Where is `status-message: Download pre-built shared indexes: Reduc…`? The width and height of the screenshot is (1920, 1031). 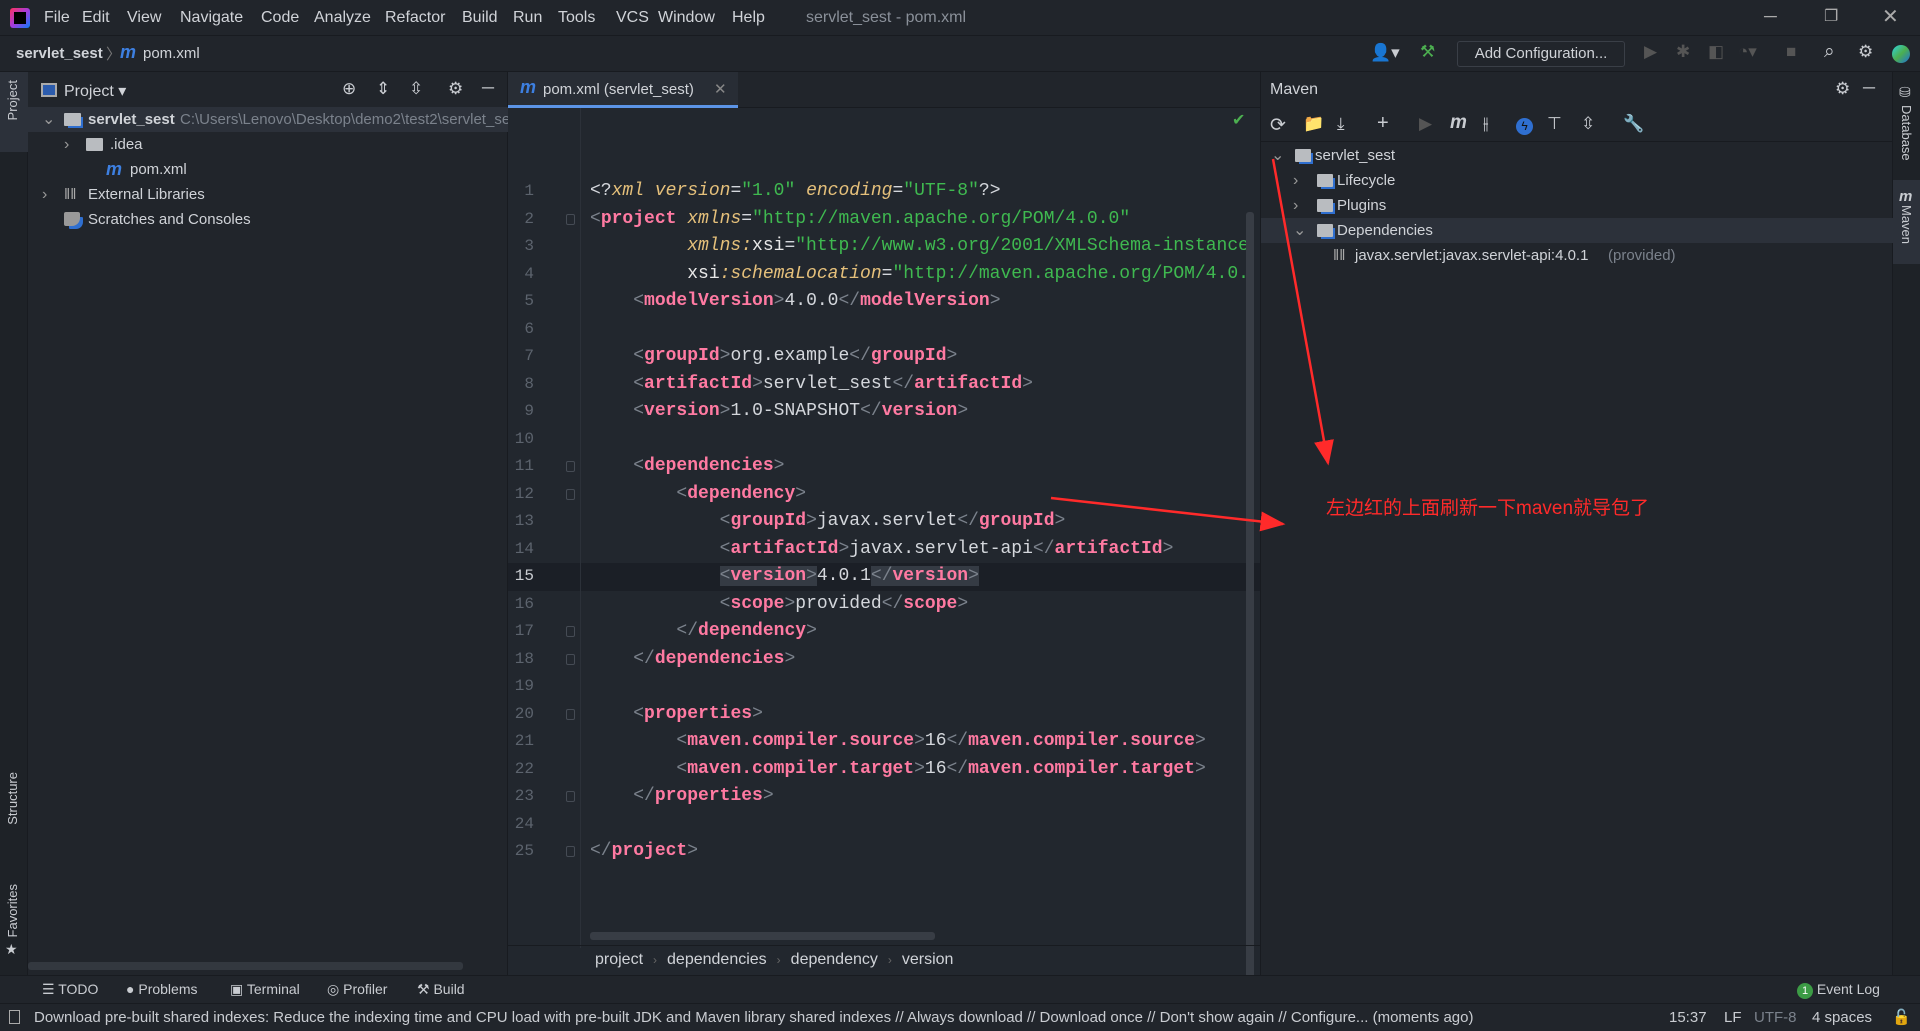
status-message: Download pre-built shared indexes: Reduc… is located at coordinates (753, 1017).